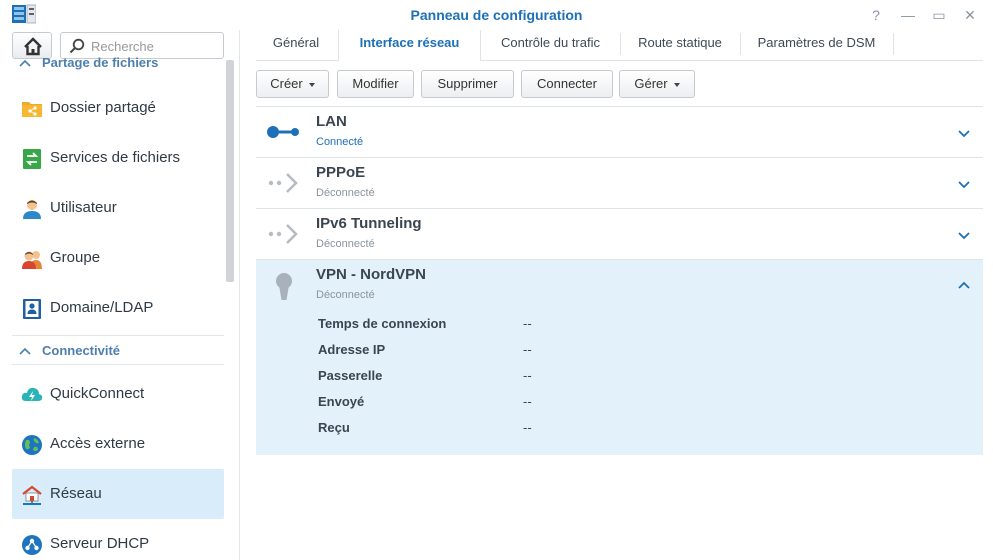 The width and height of the screenshot is (993, 560). What do you see at coordinates (83, 207) in the screenshot?
I see `sidebar-item-label: Utilisateur` at bounding box center [83, 207].